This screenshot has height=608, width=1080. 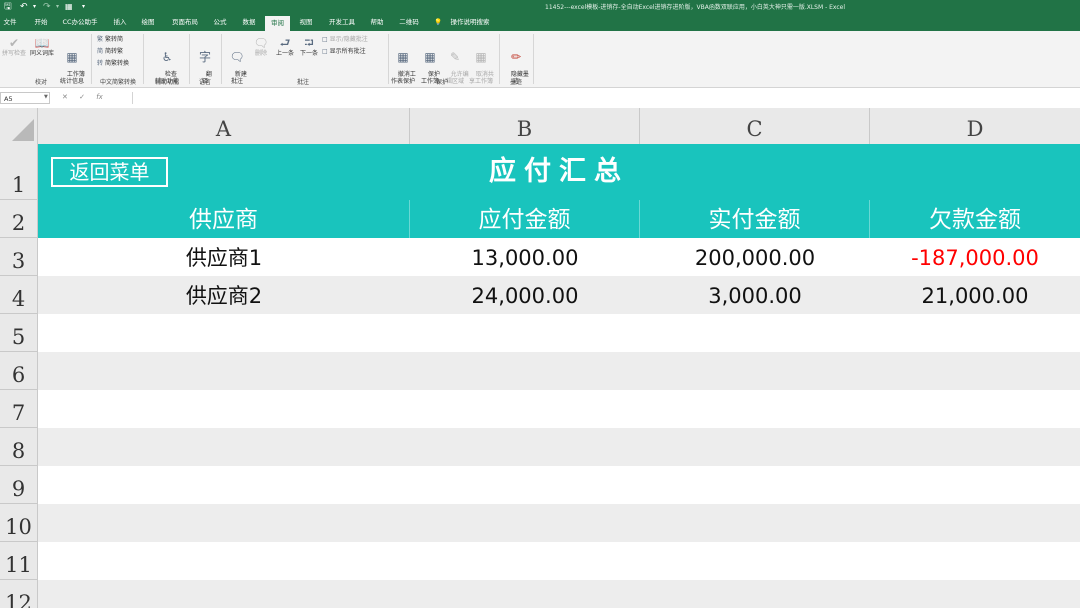 What do you see at coordinates (525, 126) in the screenshot?
I see `column-header-b: B` at bounding box center [525, 126].